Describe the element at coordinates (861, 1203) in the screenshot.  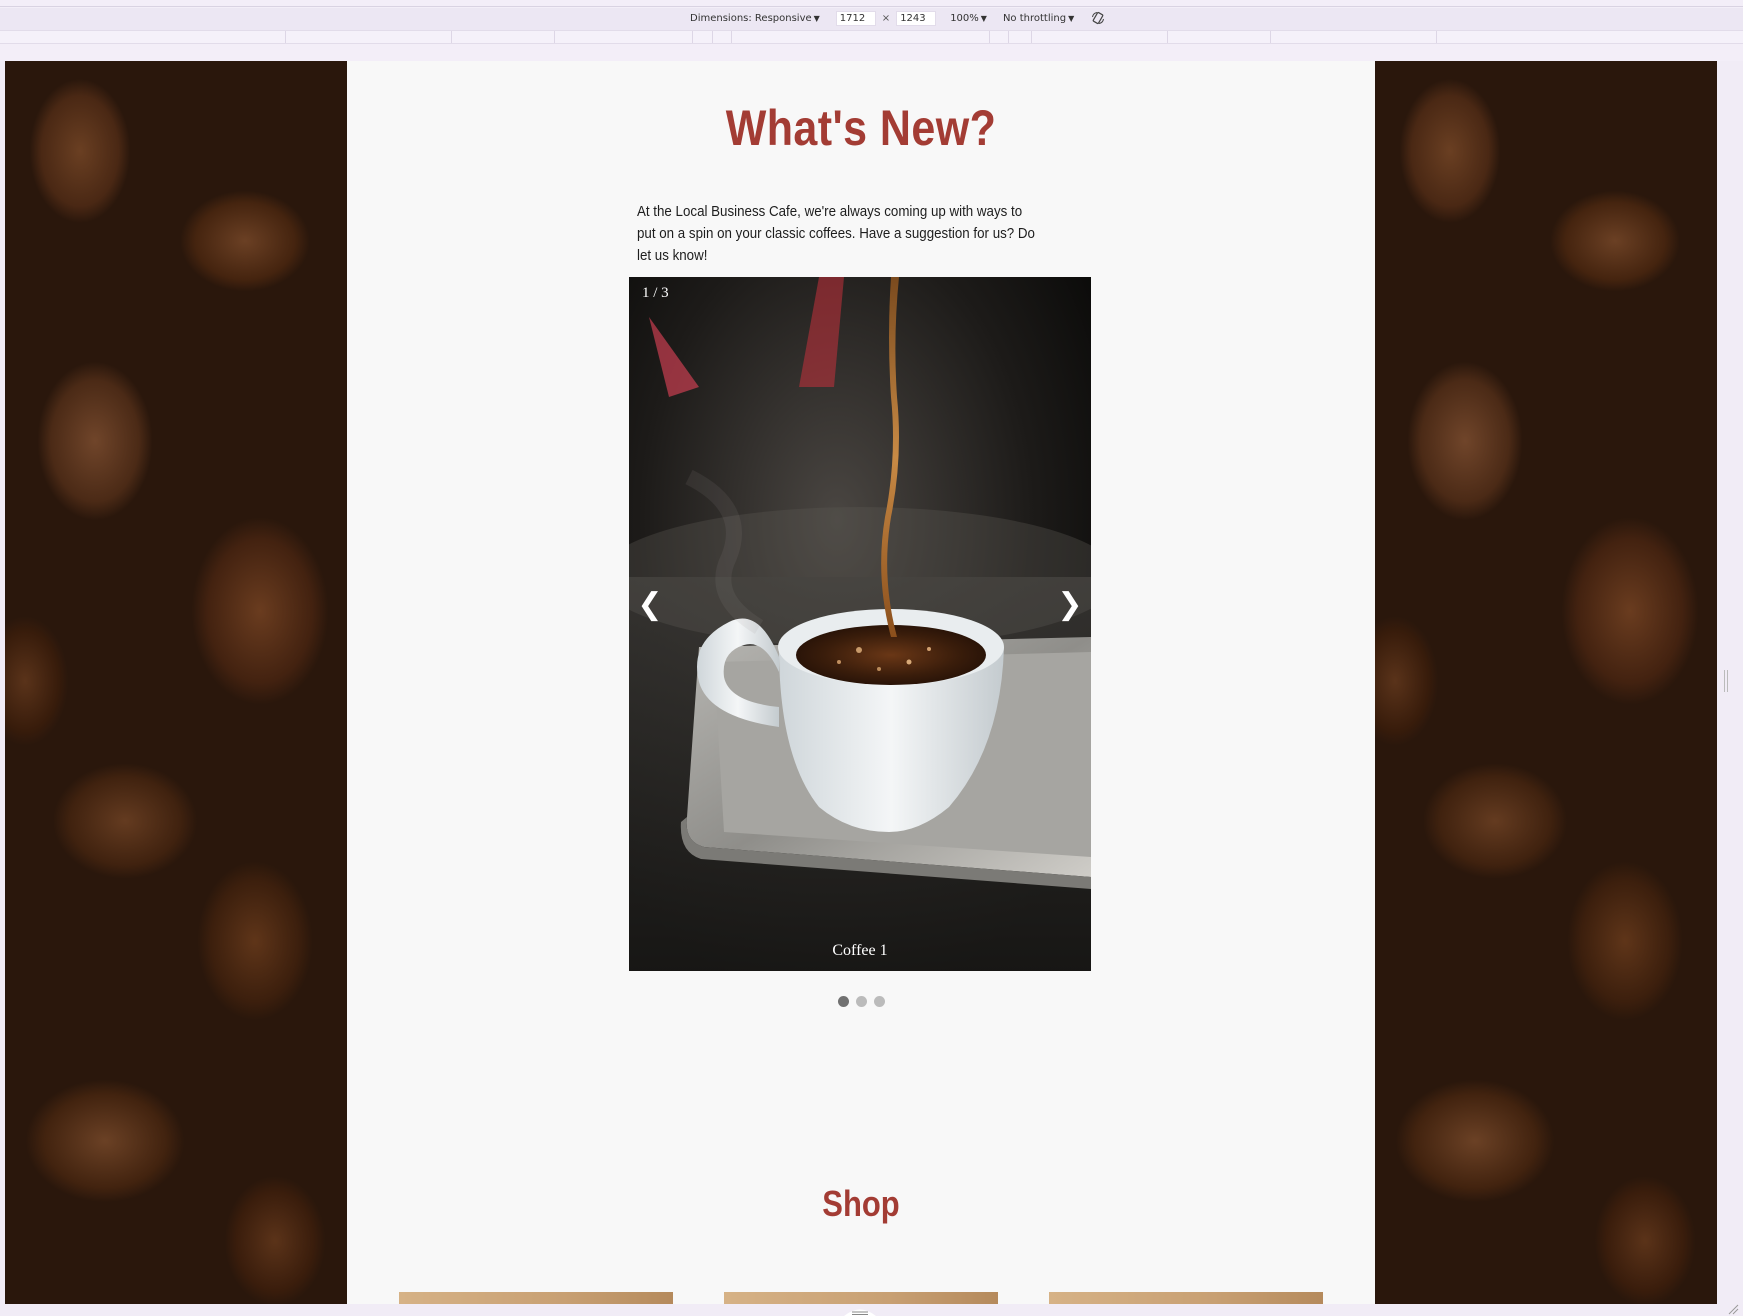
I see `shop-heading: Shop` at that location.